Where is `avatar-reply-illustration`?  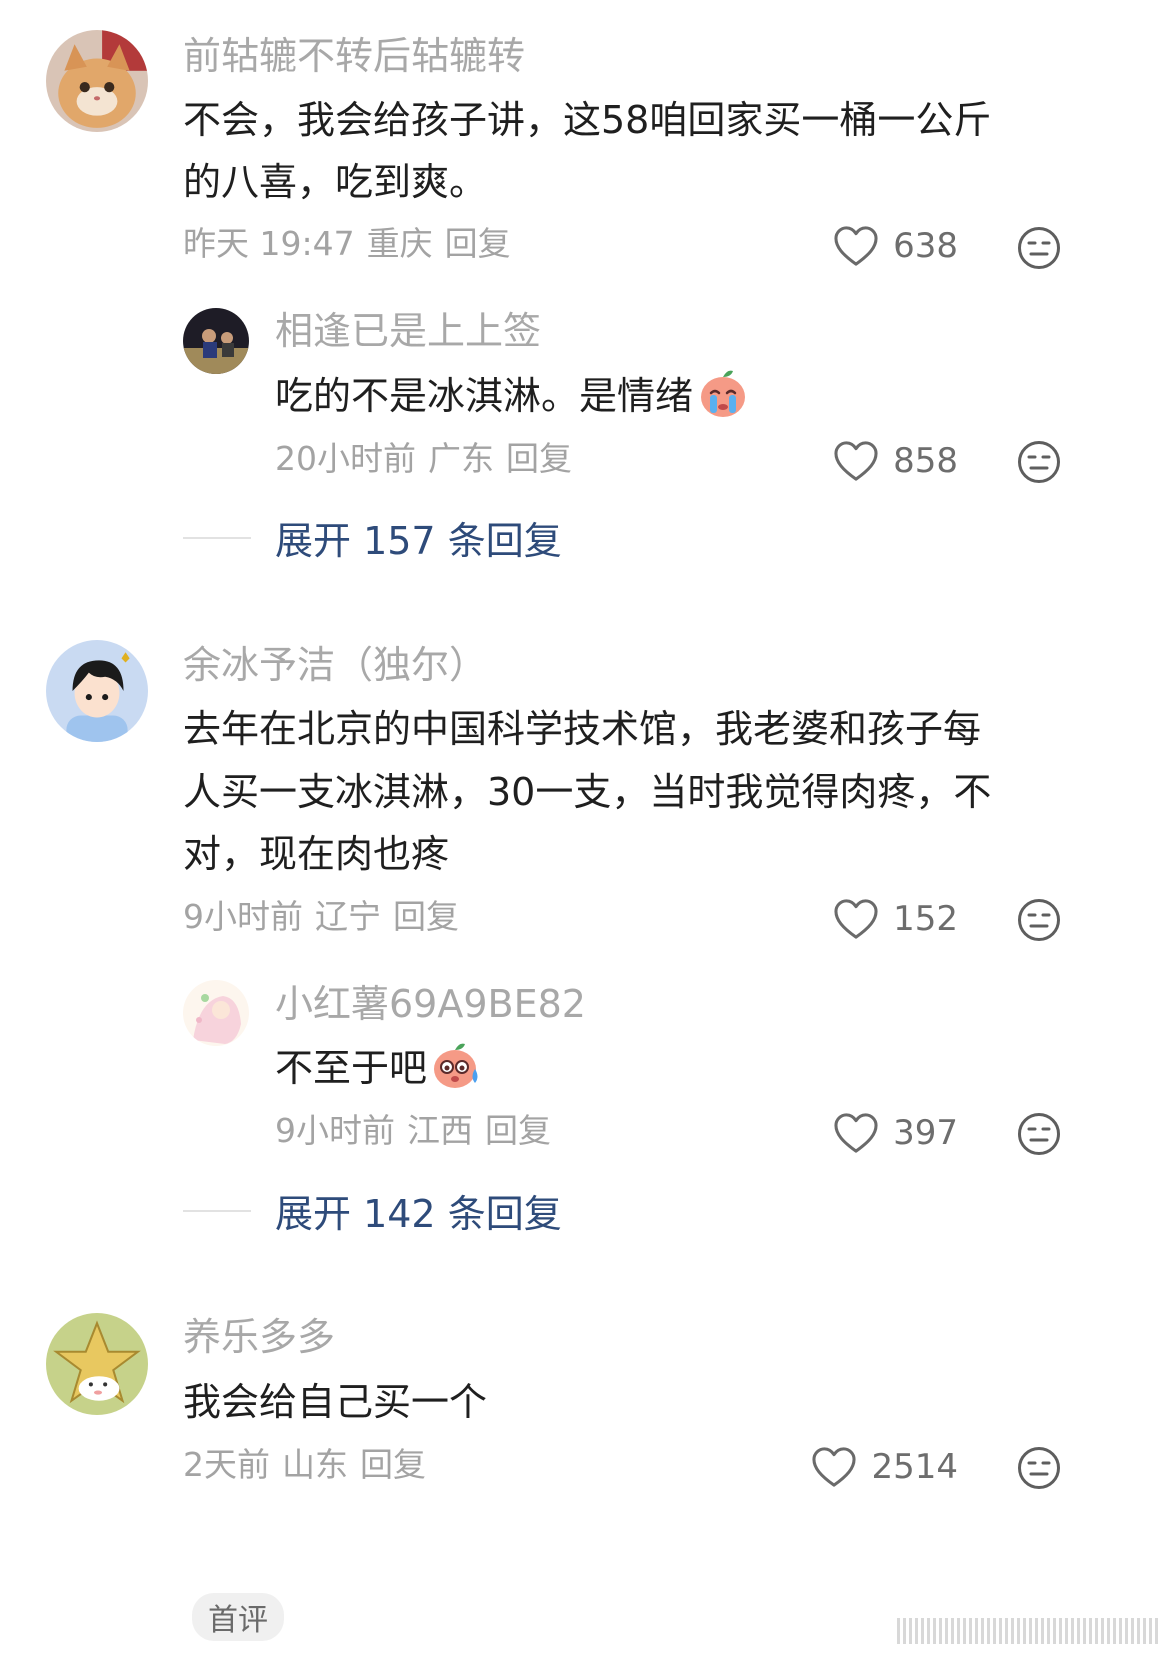 avatar-reply-illustration is located at coordinates (216, 1013).